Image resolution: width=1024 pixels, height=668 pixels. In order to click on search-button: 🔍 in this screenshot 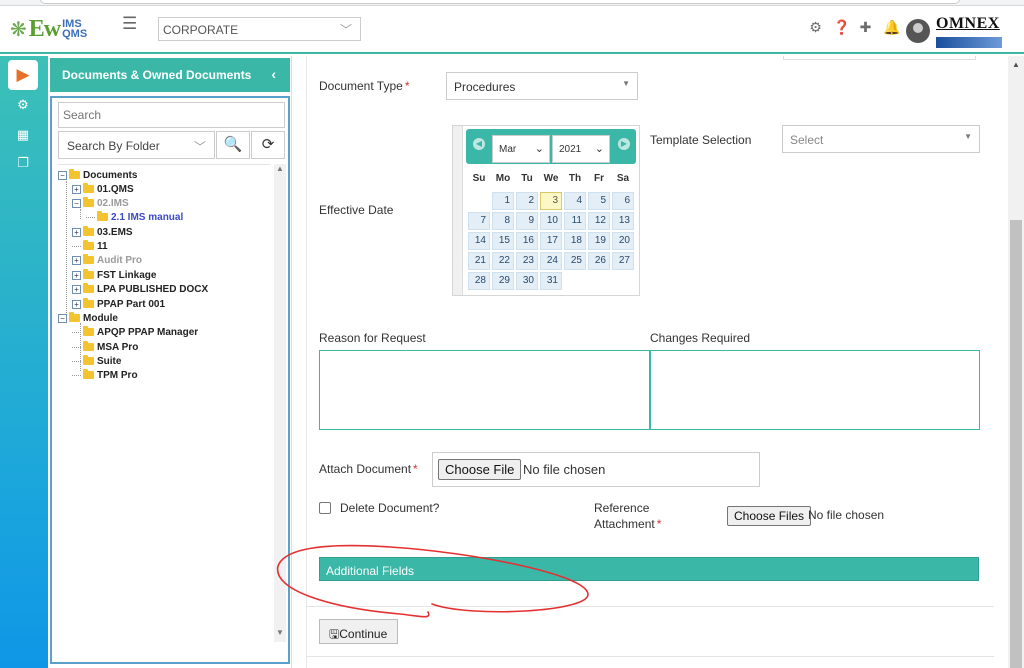, I will do `click(233, 145)`.